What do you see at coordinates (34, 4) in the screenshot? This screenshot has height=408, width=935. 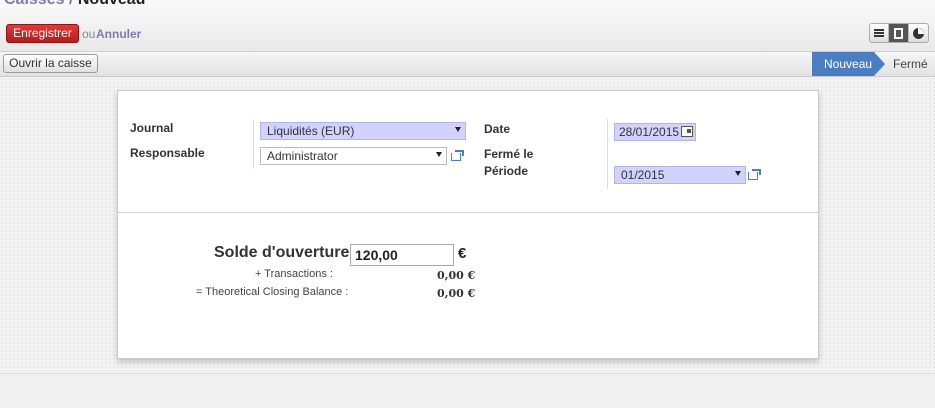 I see `breadcrumb-parent-link: Caisses` at bounding box center [34, 4].